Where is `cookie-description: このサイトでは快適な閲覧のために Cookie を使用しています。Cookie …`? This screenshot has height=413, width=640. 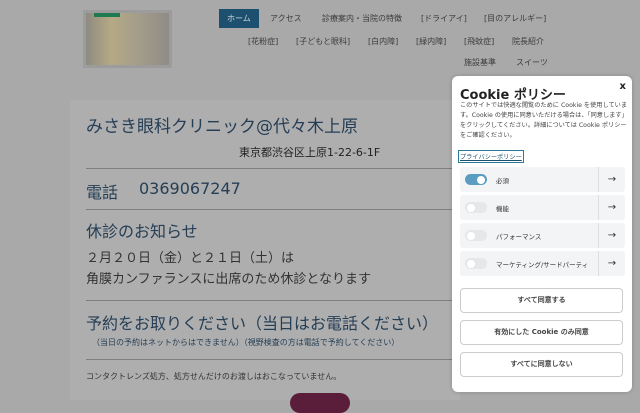
cookie-description: このサイトでは快適な閲覧のために Cookie を使用しています。Cookie … is located at coordinates (544, 120).